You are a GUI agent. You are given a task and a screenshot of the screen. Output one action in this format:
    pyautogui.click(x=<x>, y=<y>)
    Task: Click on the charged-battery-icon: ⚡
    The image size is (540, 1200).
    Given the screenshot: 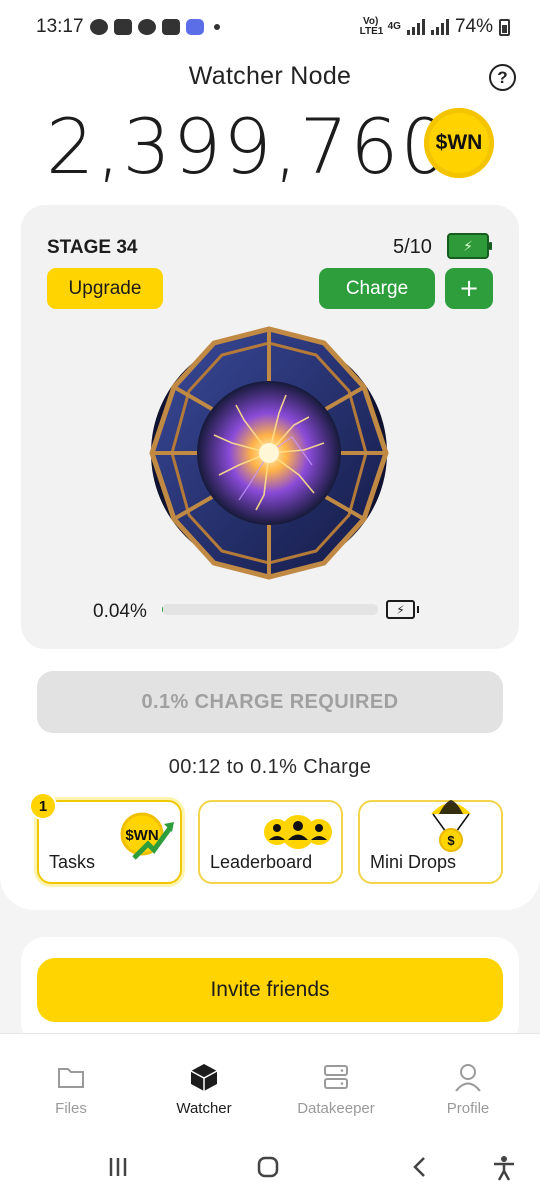 What is the action you would take?
    pyautogui.click(x=469, y=246)
    